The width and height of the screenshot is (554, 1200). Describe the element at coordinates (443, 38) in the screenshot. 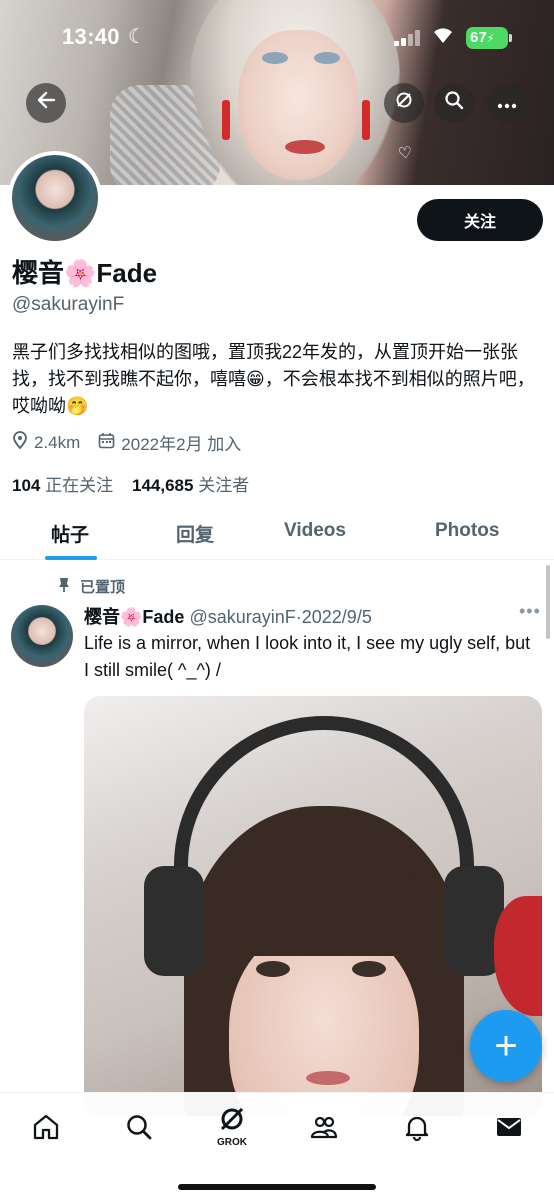

I see `wifi-icon` at that location.